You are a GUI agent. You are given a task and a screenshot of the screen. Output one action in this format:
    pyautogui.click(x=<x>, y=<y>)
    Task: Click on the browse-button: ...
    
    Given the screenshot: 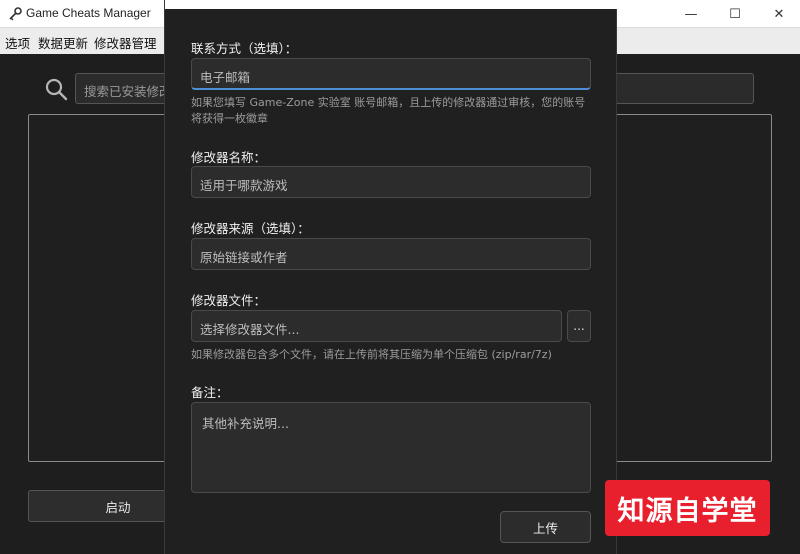 What is the action you would take?
    pyautogui.click(x=579, y=326)
    